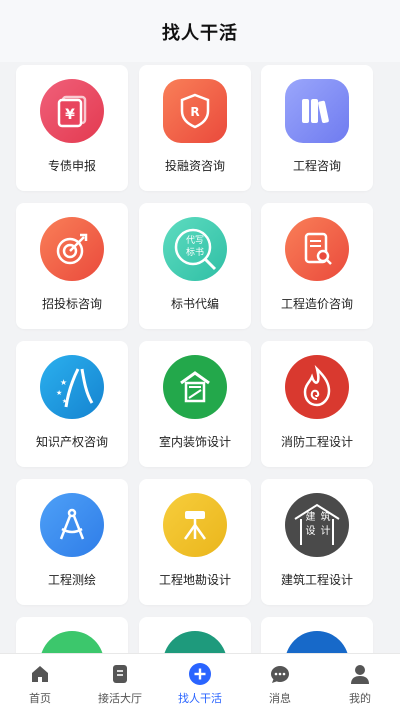 The width and height of the screenshot is (400, 711). I want to click on chat-bubble-icon, so click(280, 674).